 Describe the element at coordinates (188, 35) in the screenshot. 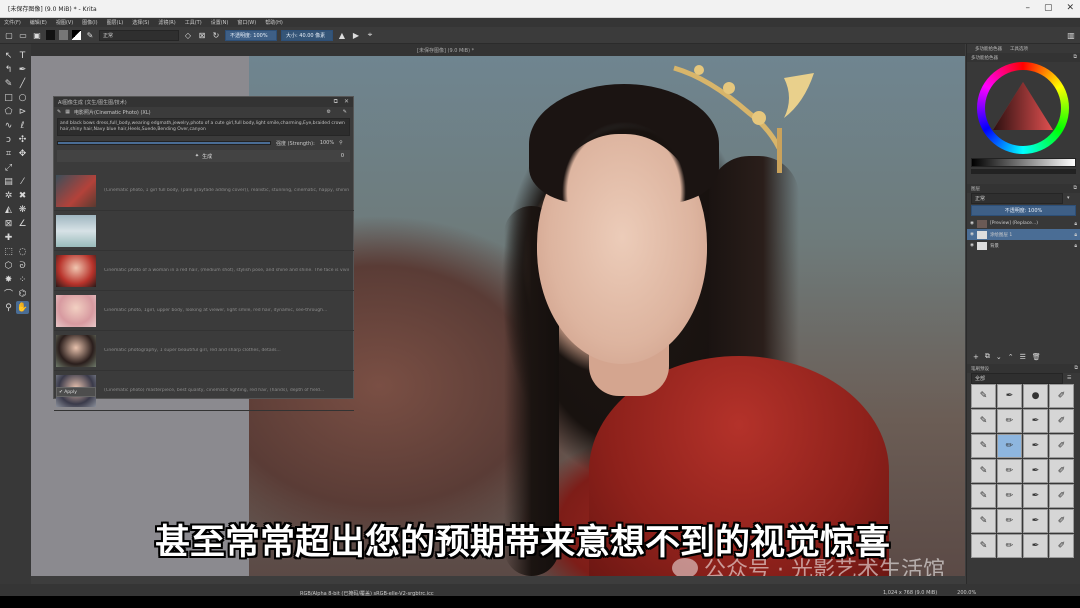

I see `eraser-icon: ◇` at that location.